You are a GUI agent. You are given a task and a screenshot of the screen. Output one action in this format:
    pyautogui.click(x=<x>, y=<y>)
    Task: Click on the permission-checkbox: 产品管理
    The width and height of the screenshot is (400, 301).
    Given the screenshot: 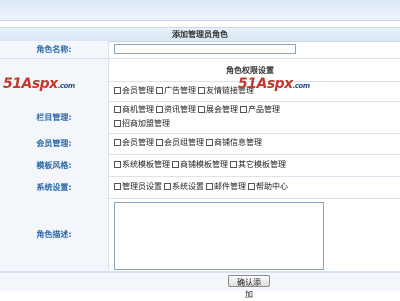 What is the action you would take?
    pyautogui.click(x=260, y=109)
    